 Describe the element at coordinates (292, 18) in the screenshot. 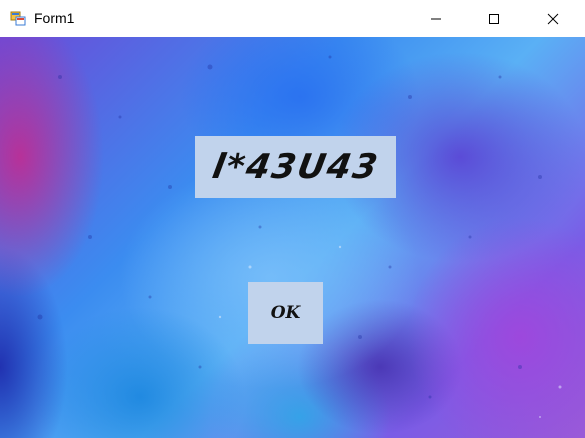

I see `title-bar: Form1` at that location.